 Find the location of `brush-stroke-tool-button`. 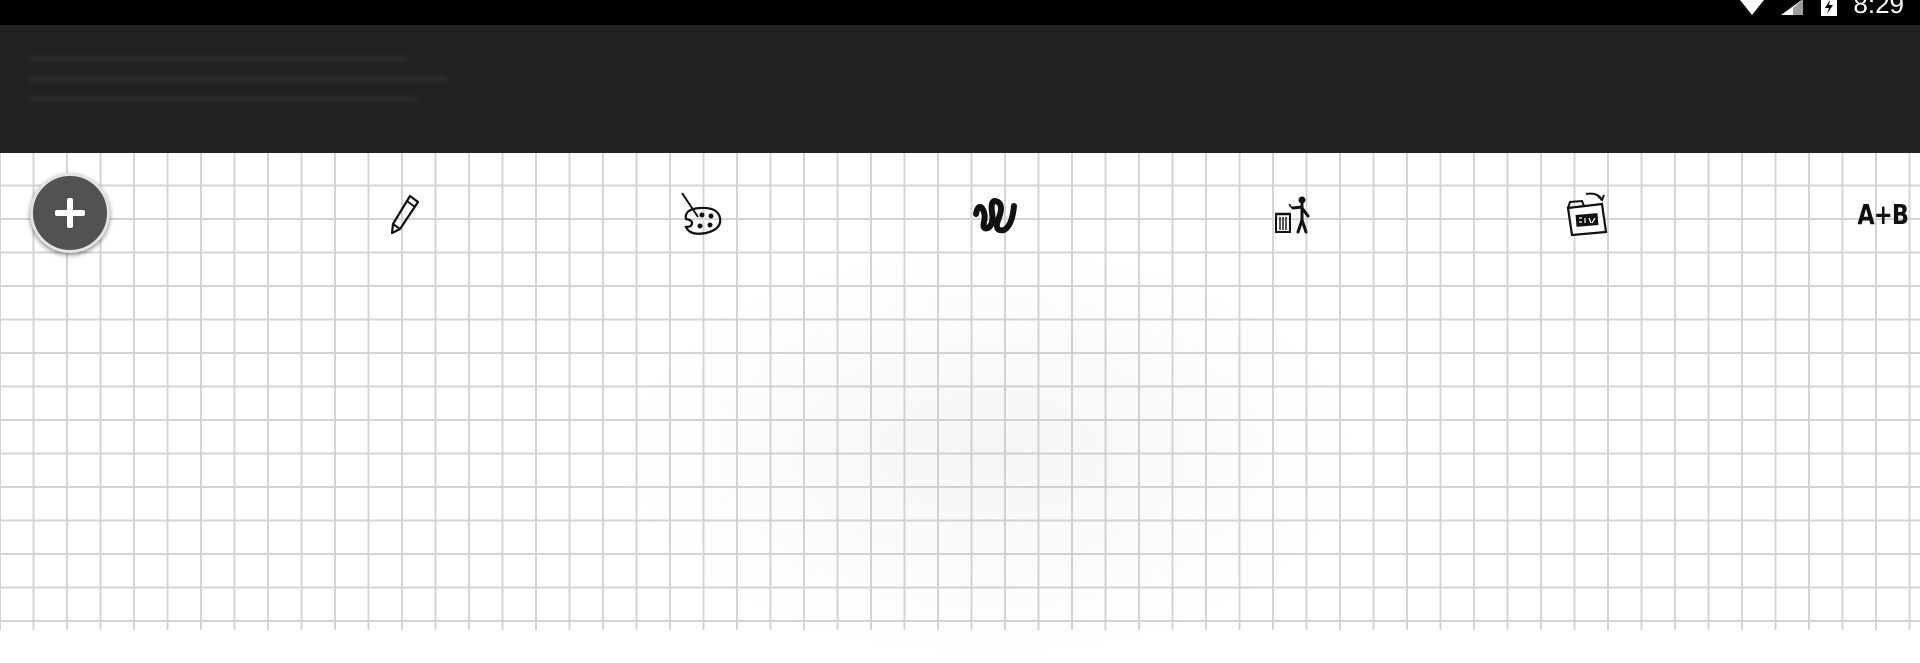

brush-stroke-tool-button is located at coordinates (995, 214).